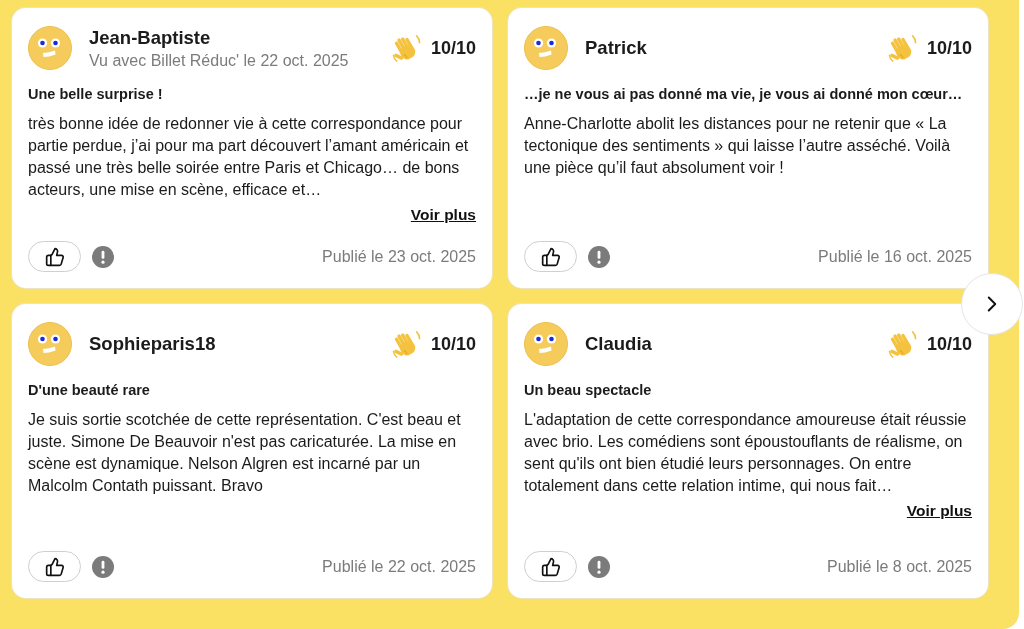  Describe the element at coordinates (619, 344) in the screenshot. I see `author-name: Claudia` at that location.